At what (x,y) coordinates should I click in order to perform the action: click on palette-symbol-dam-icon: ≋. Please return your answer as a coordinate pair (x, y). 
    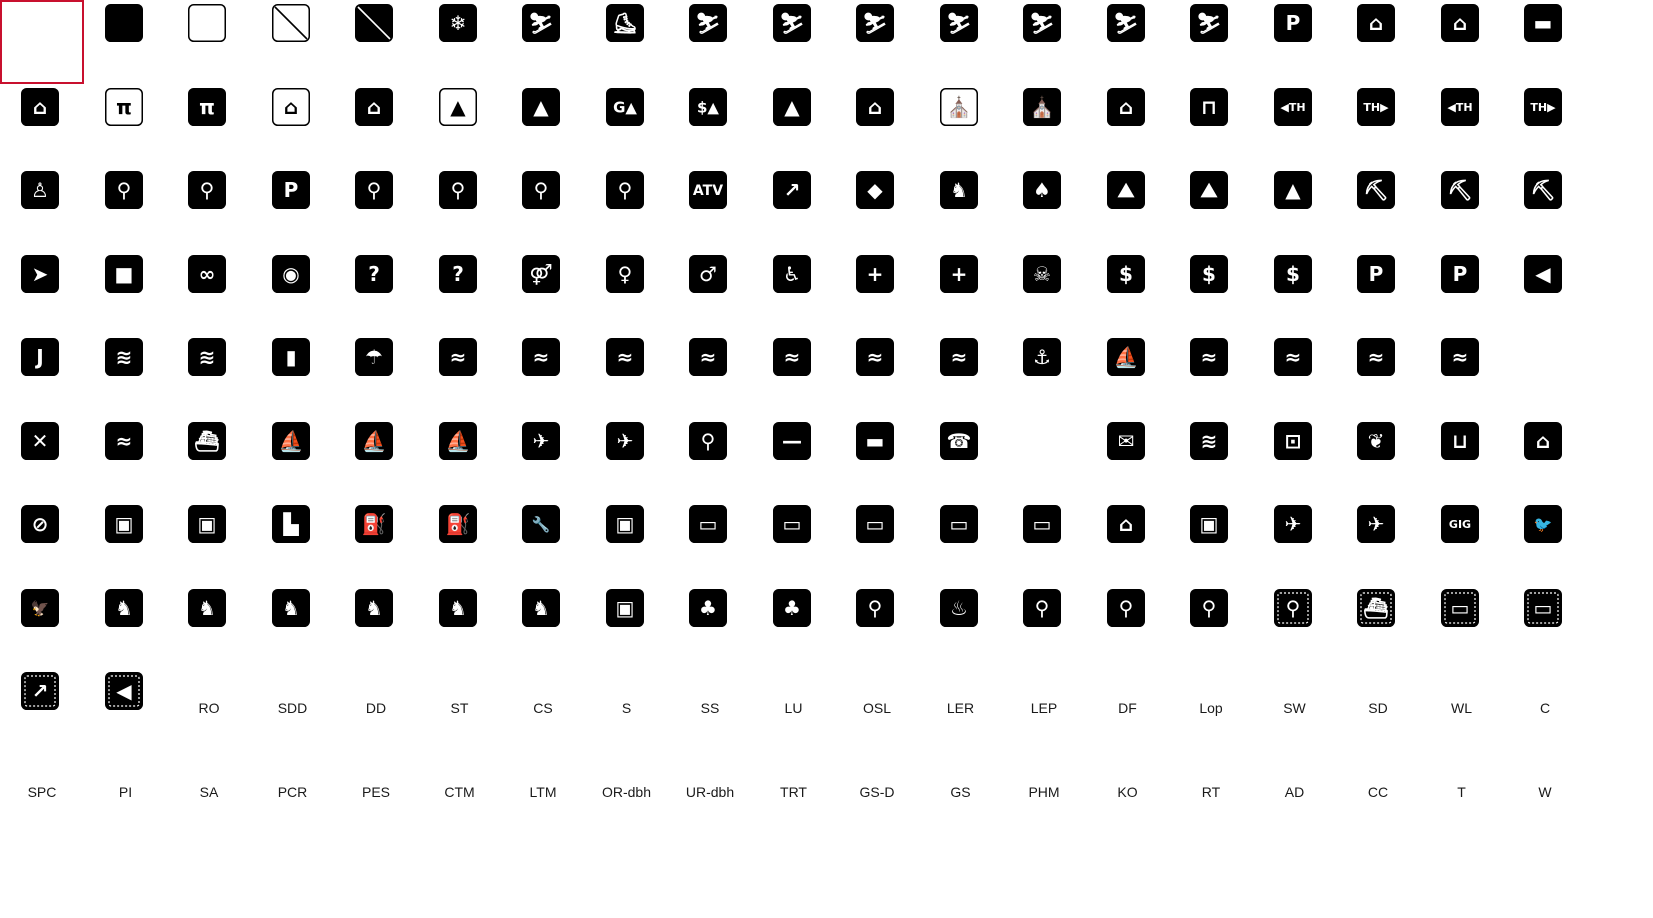
    Looking at the image, I should click on (209, 376).